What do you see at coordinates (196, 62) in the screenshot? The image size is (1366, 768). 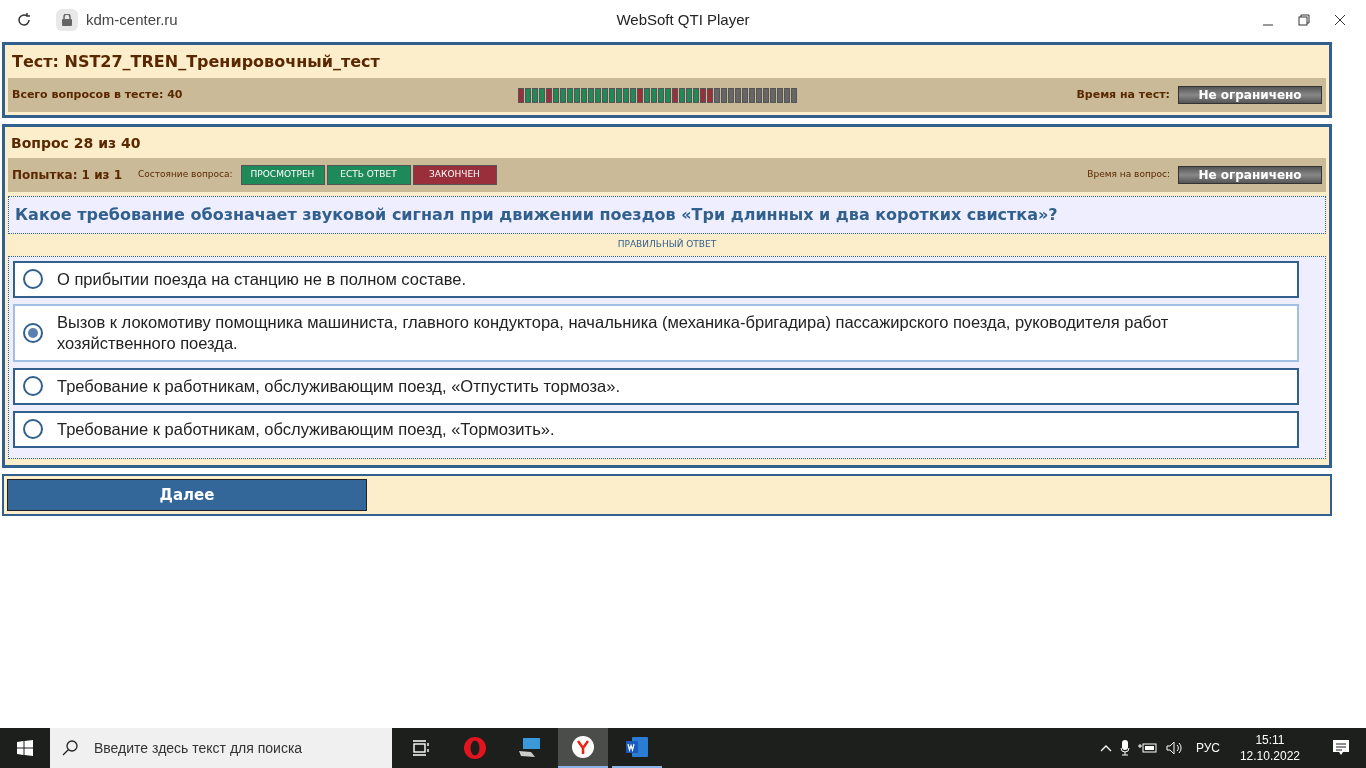 I see `test-title: Тест: NST27_TREN_Тренировочный_тест` at bounding box center [196, 62].